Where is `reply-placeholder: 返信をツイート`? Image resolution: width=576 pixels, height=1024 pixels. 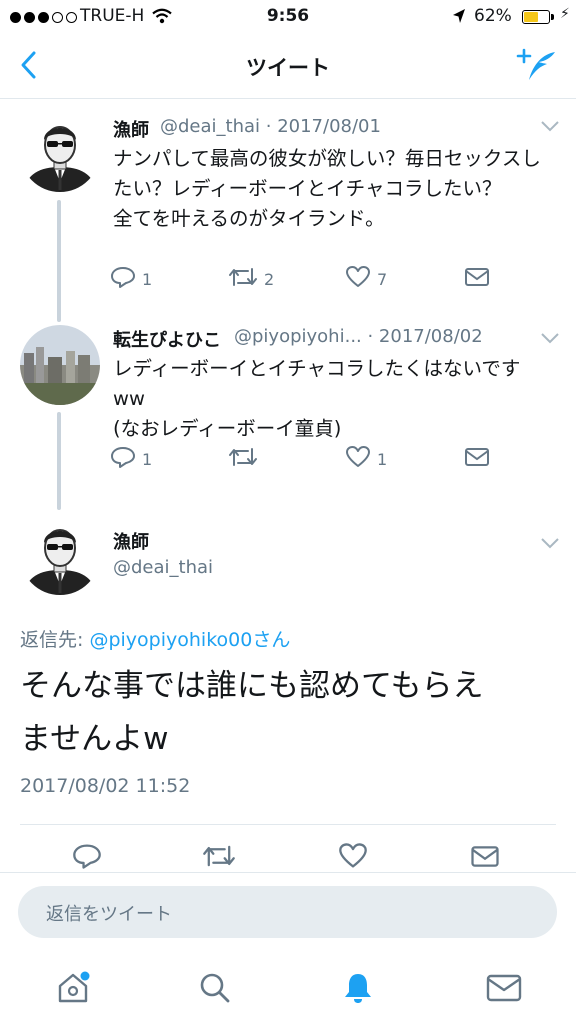
reply-placeholder: 返信をツイート is located at coordinates (109, 914).